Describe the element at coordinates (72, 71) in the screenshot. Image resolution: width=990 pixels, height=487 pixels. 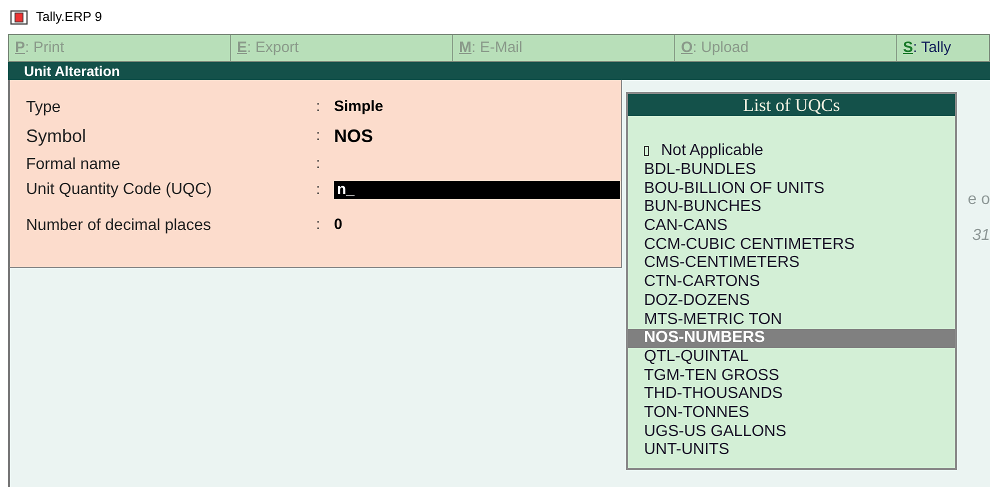
I see `screen-title: Unit Alteration` at that location.